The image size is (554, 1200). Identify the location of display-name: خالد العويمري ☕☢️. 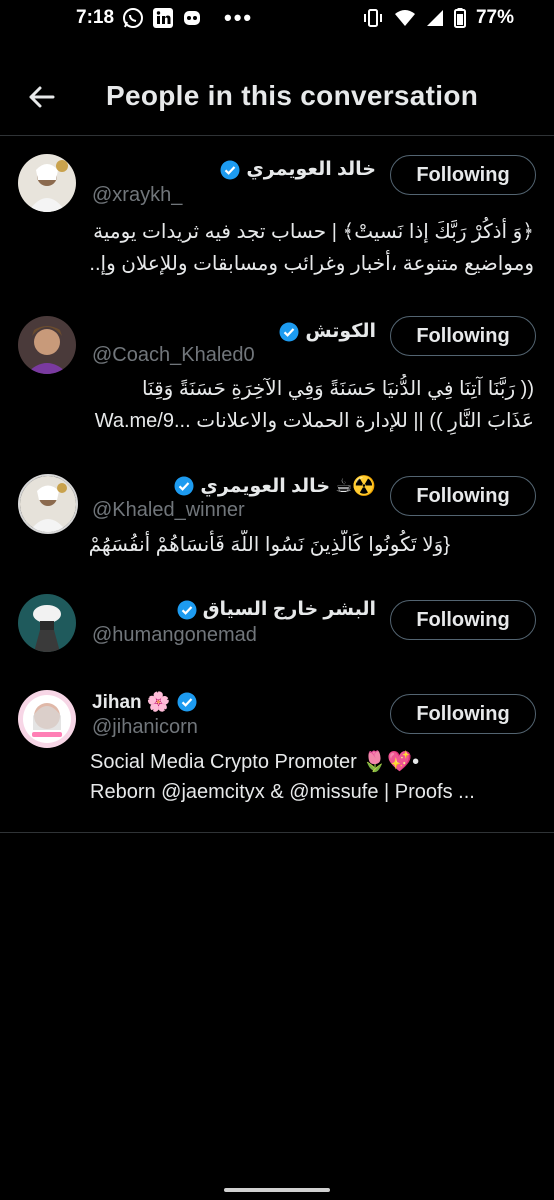
(275, 486).